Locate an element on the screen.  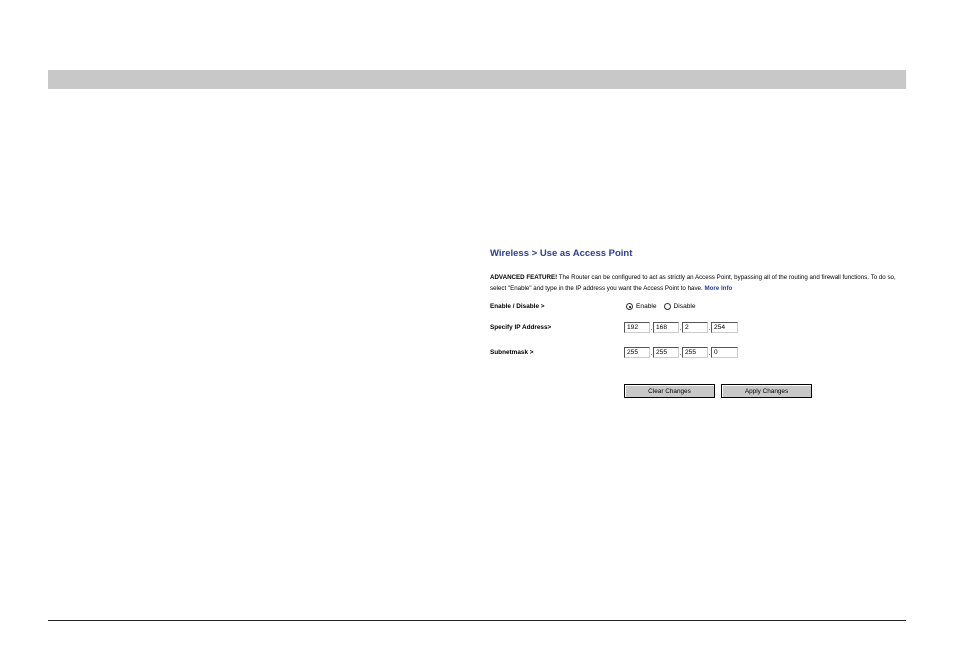
more-info-link: More Info is located at coordinates (718, 288).